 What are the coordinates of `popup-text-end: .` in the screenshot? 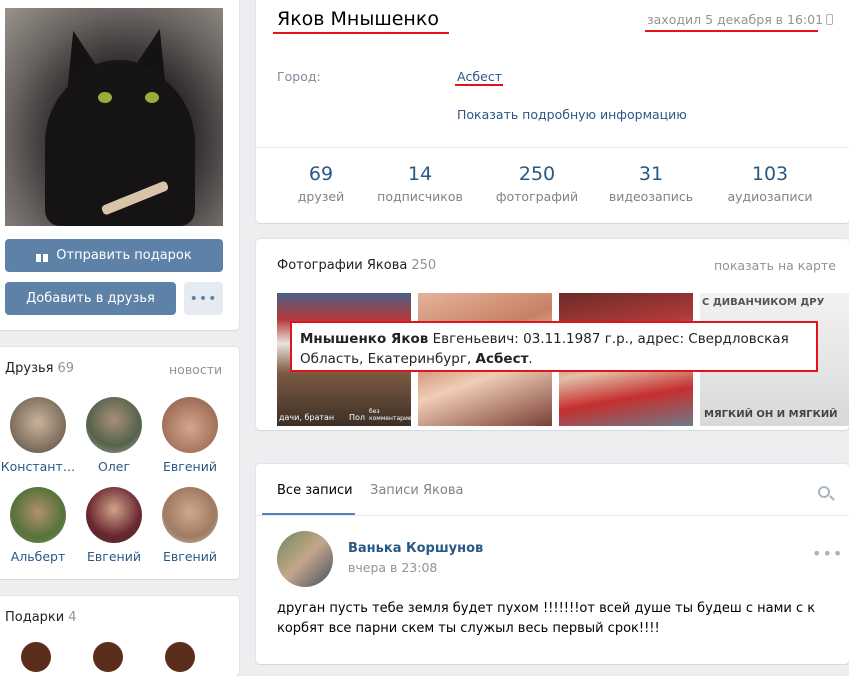 It's located at (530, 359).